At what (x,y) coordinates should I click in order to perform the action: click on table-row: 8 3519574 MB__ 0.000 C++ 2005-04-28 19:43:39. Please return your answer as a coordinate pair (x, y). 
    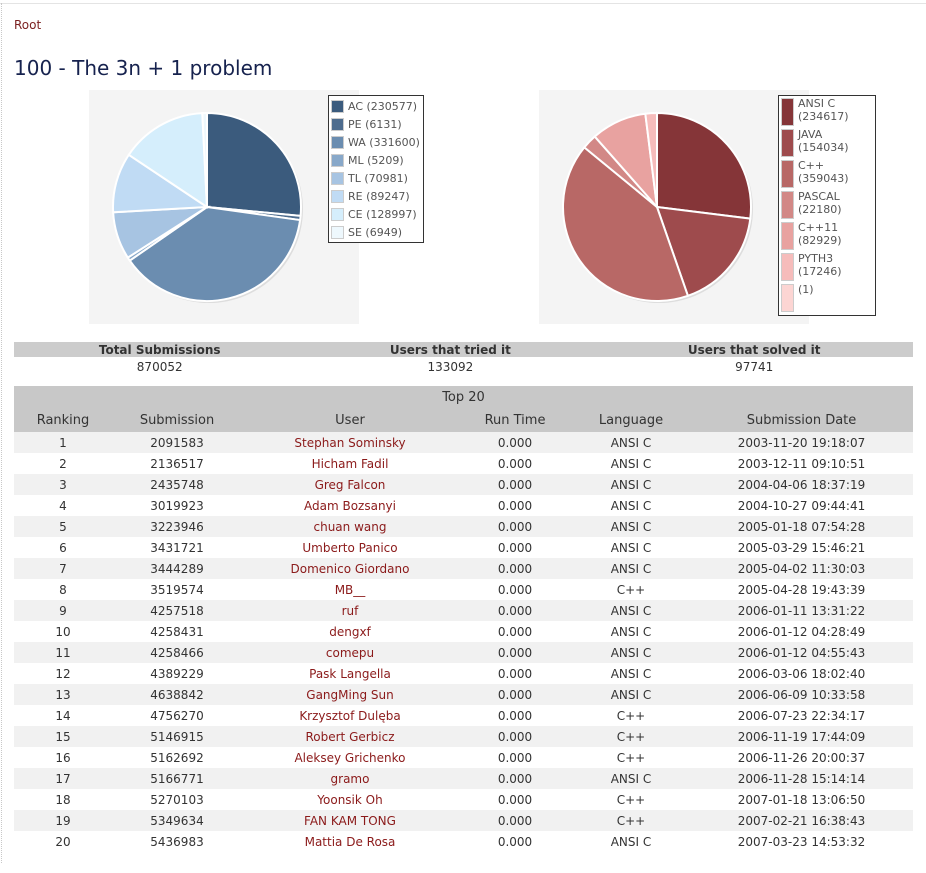
    Looking at the image, I should click on (463, 589).